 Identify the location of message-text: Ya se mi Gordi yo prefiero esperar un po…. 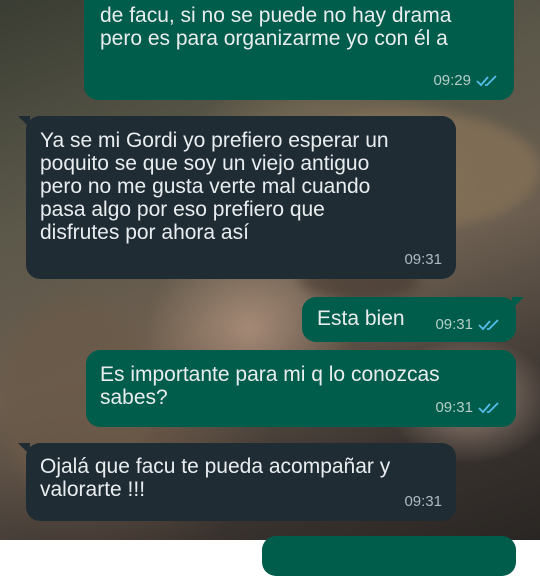
(214, 186).